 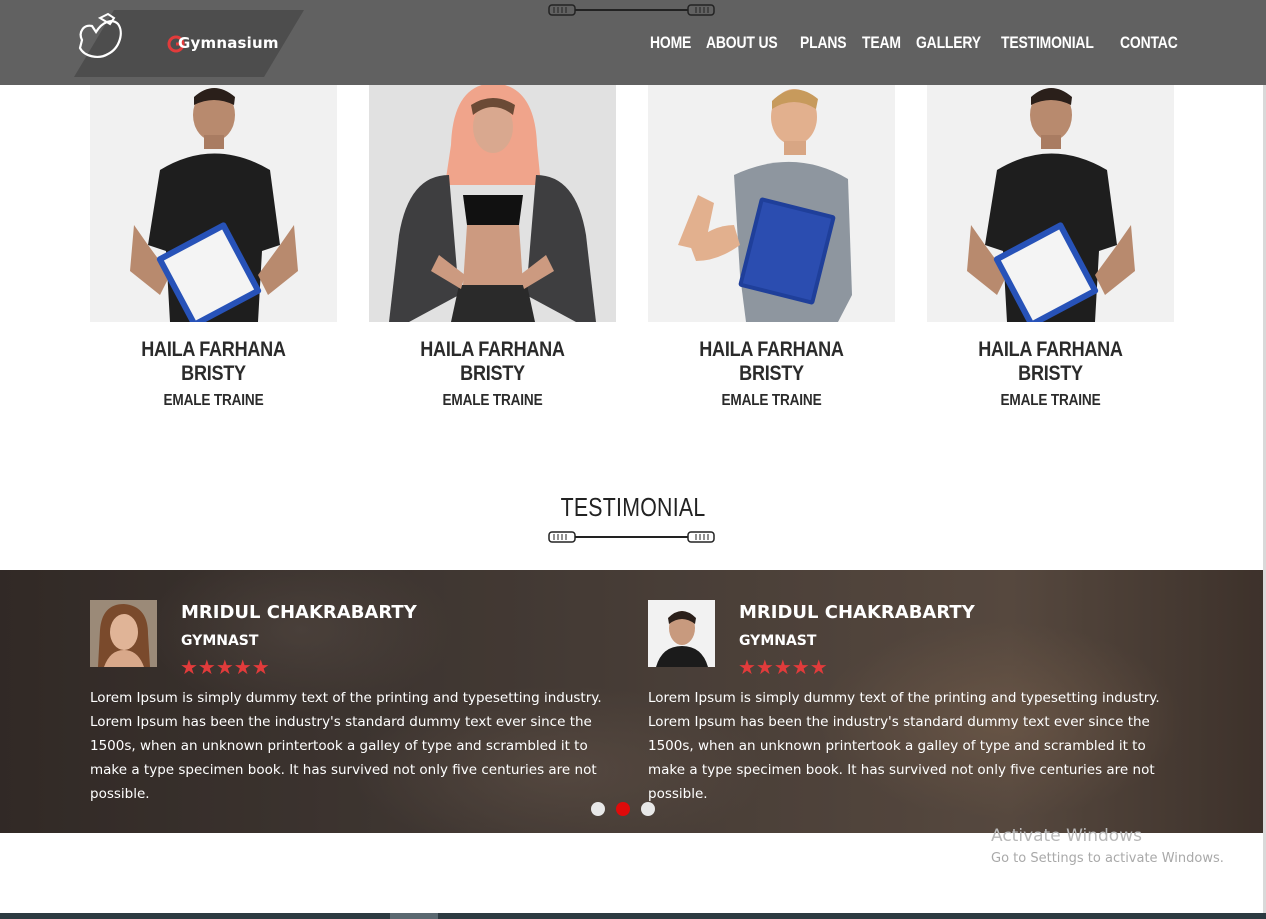 I want to click on nav-plans: PLANS, so click(x=823, y=43).